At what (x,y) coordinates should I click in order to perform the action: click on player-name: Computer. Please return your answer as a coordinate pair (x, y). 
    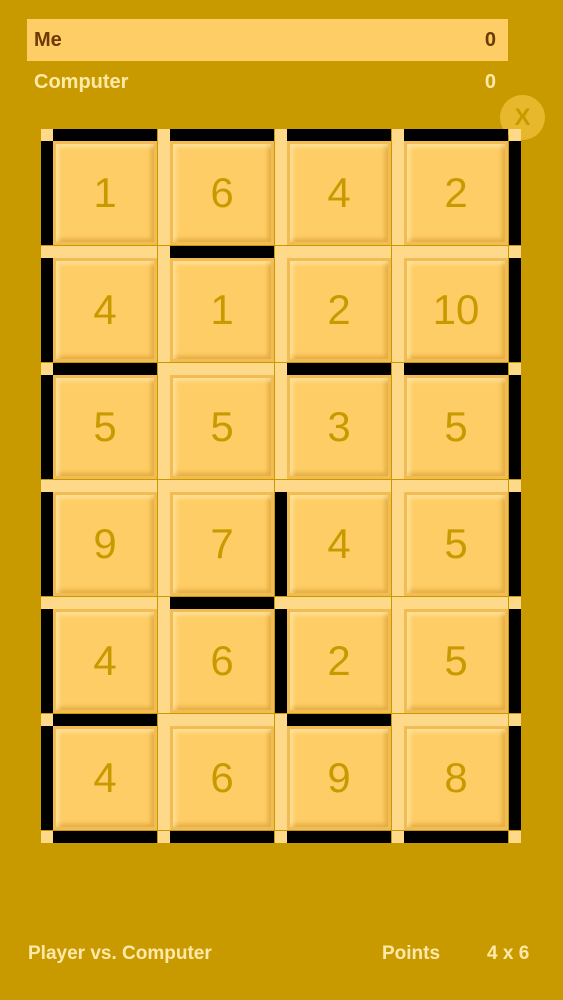
    Looking at the image, I should click on (81, 81).